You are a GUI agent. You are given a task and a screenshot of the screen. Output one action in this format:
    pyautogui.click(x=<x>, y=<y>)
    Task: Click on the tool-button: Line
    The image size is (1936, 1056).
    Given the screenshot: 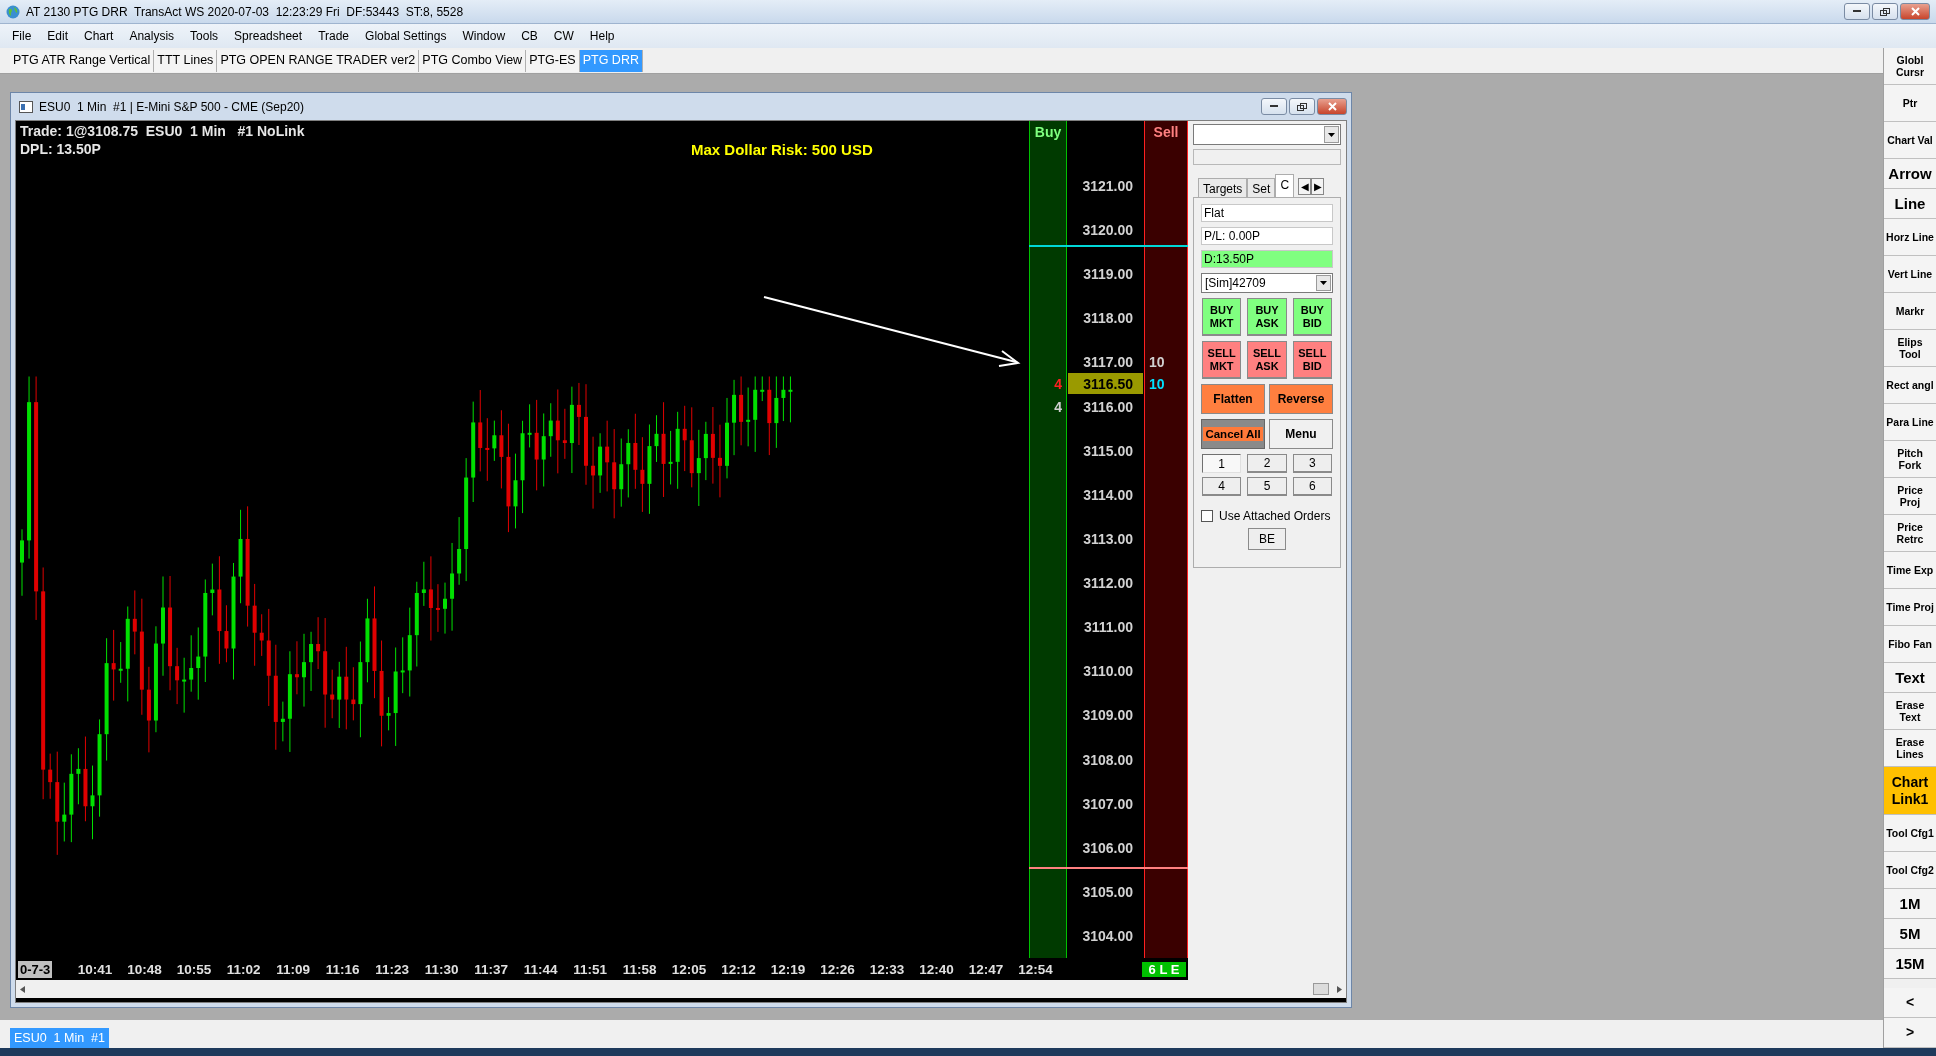 What is the action you would take?
    pyautogui.click(x=1910, y=204)
    